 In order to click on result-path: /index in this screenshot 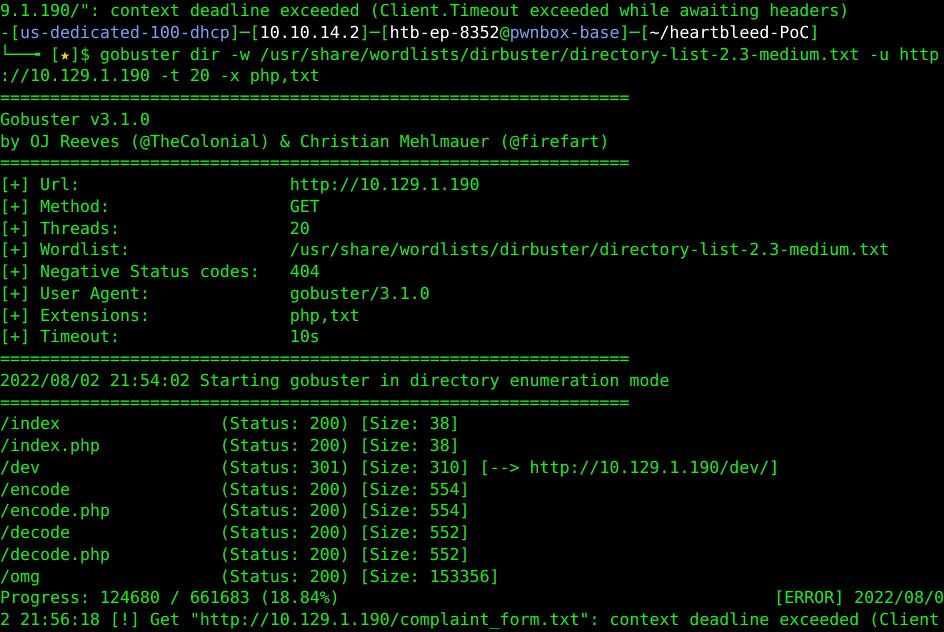, I will do `click(30, 424)`.